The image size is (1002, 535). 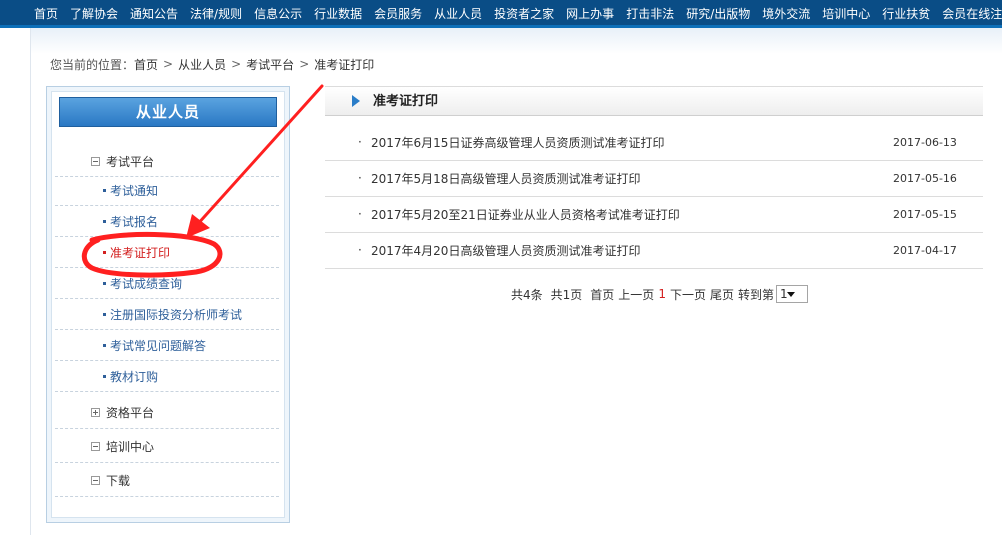 What do you see at coordinates (140, 253) in the screenshot?
I see `sidebar-item-label: 准考证打印` at bounding box center [140, 253].